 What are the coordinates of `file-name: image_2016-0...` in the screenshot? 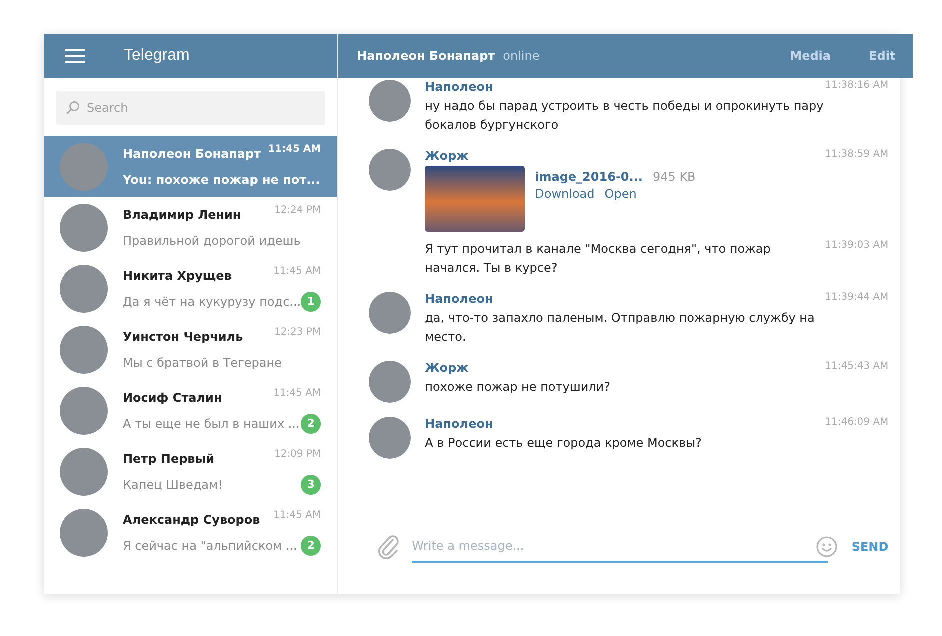 It's located at (589, 177).